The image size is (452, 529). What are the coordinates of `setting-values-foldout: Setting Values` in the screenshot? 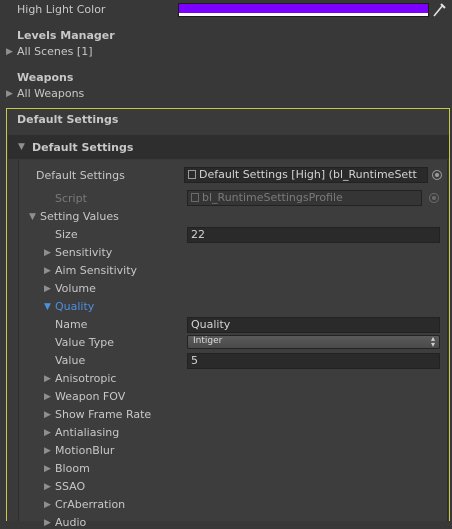 It's located at (79, 216).